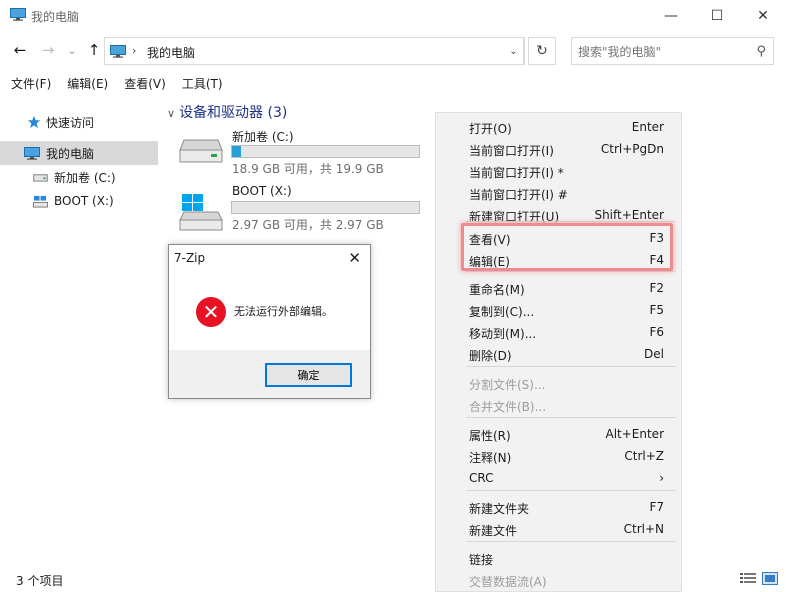 Image resolution: width=786 pixels, height=592 pixels. Describe the element at coordinates (481, 560) in the screenshot. I see `context-menu-item-label: 链接` at that location.